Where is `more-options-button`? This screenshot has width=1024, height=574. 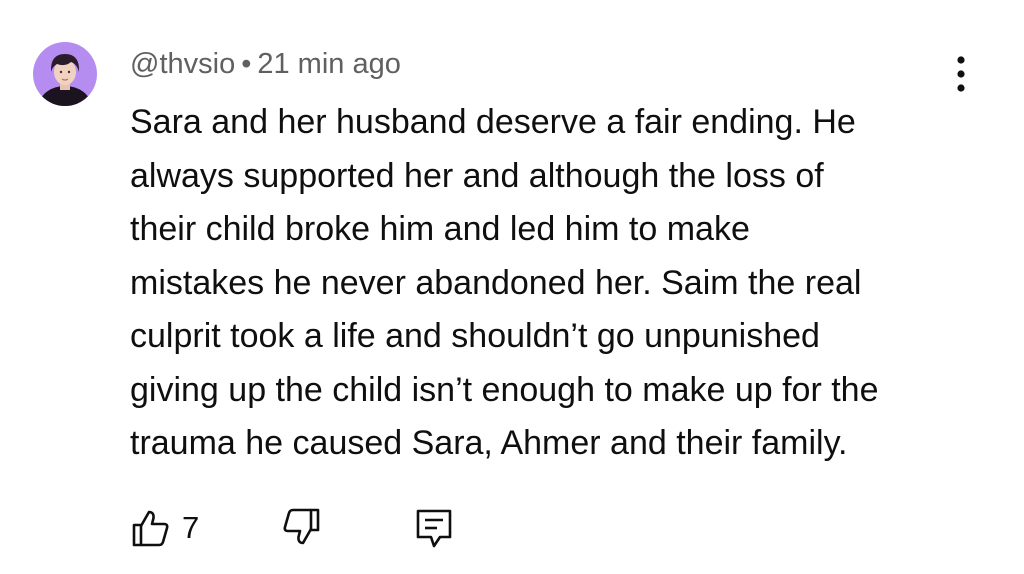 more-options-button is located at coordinates (961, 74).